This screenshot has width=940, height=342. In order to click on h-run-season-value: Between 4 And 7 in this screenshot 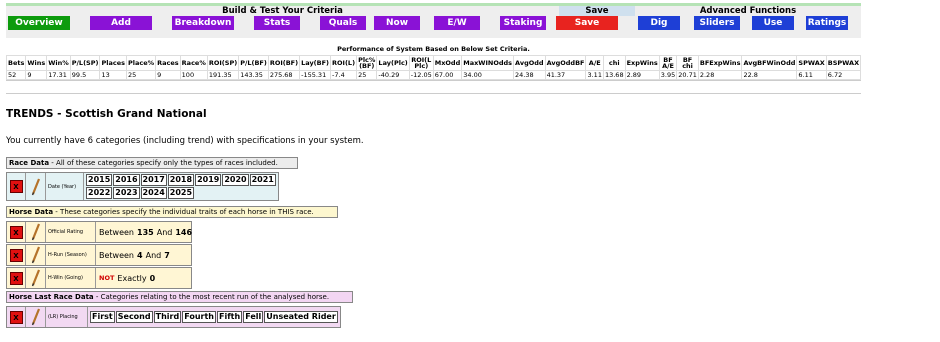, I will do `click(143, 255)`.